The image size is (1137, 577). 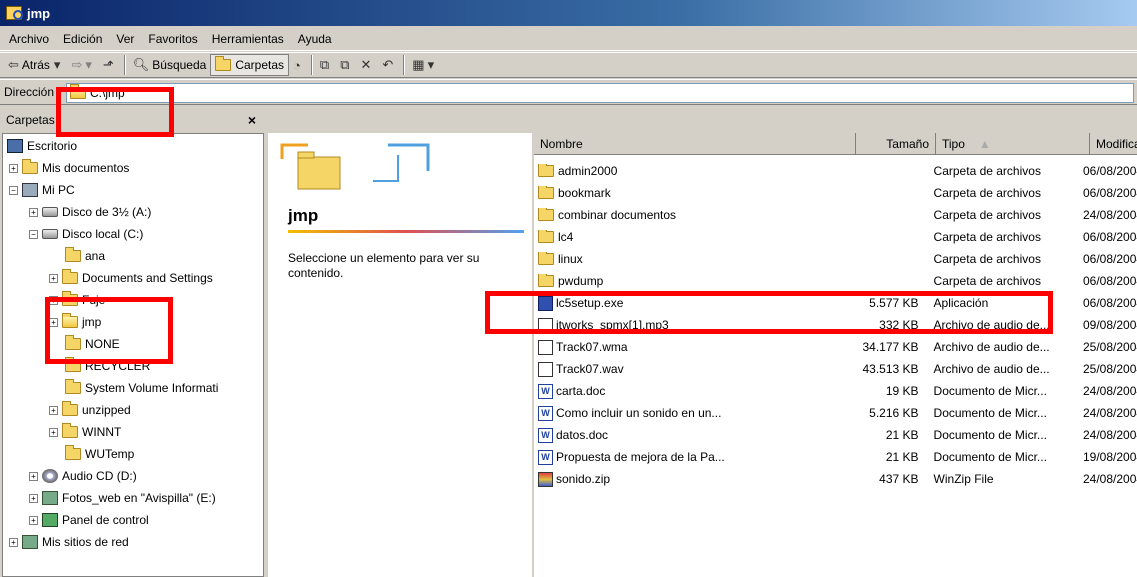 I want to click on column-size: Tamaño, so click(x=896, y=144).